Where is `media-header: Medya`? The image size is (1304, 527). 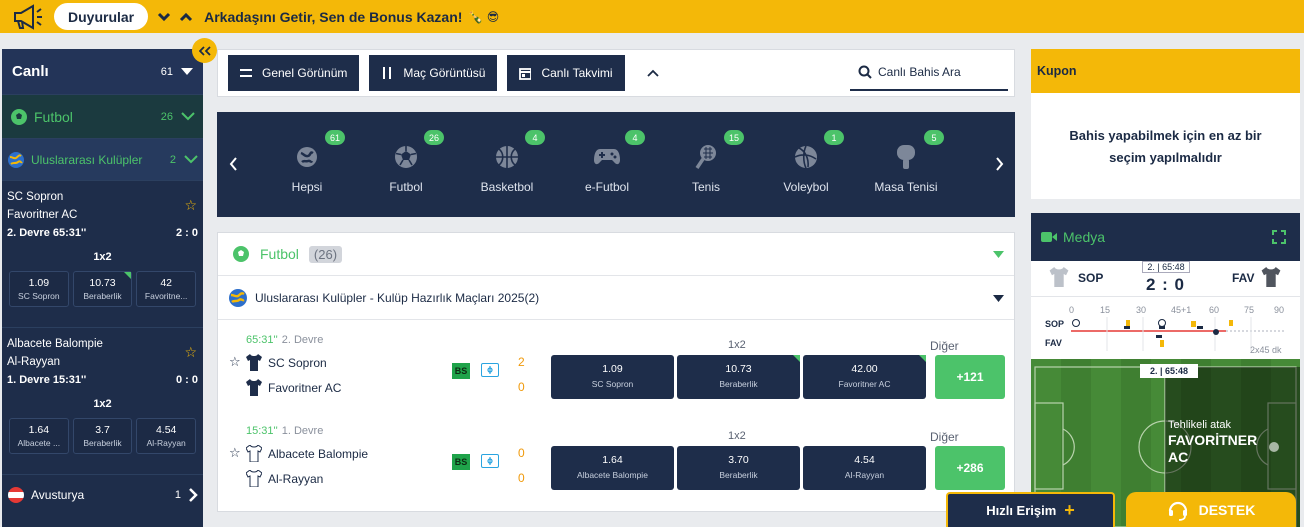
media-header: Medya is located at coordinates (1165, 237).